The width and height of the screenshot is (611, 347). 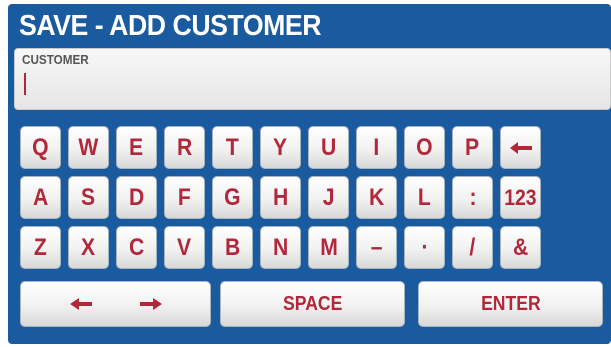 I want to click on key-s-label: S, so click(x=88, y=197).